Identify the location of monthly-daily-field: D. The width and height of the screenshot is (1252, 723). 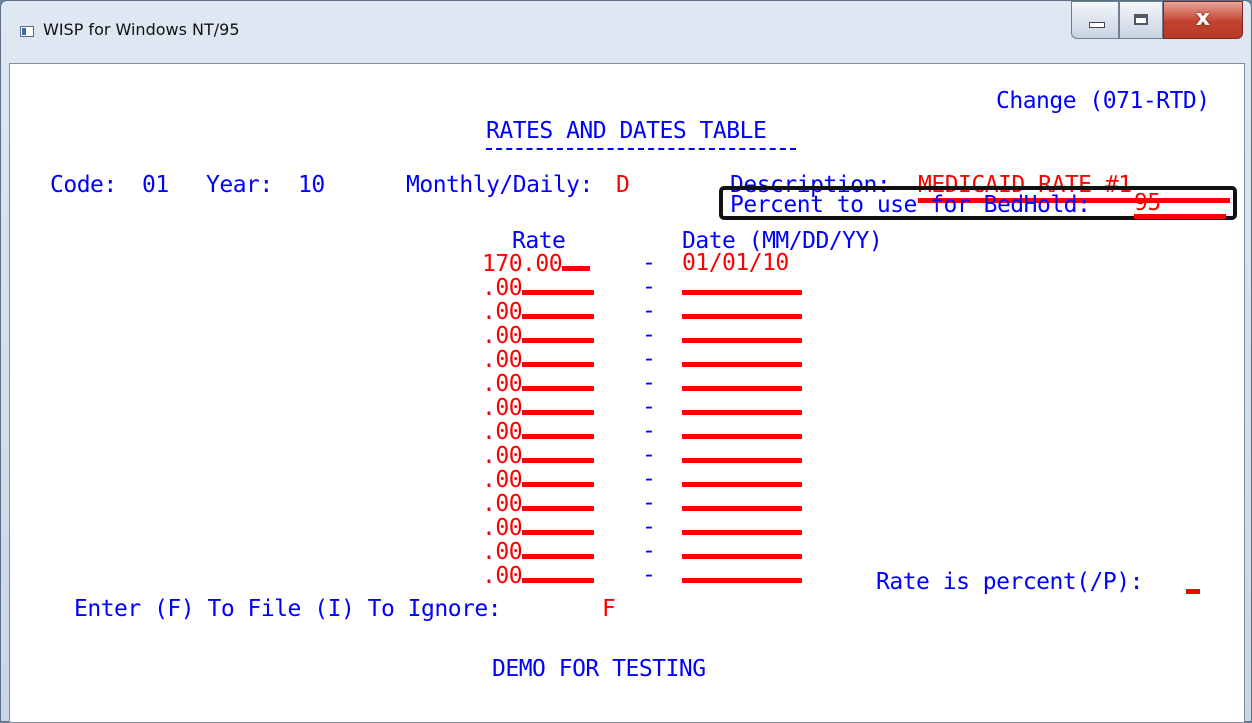
(623, 185).